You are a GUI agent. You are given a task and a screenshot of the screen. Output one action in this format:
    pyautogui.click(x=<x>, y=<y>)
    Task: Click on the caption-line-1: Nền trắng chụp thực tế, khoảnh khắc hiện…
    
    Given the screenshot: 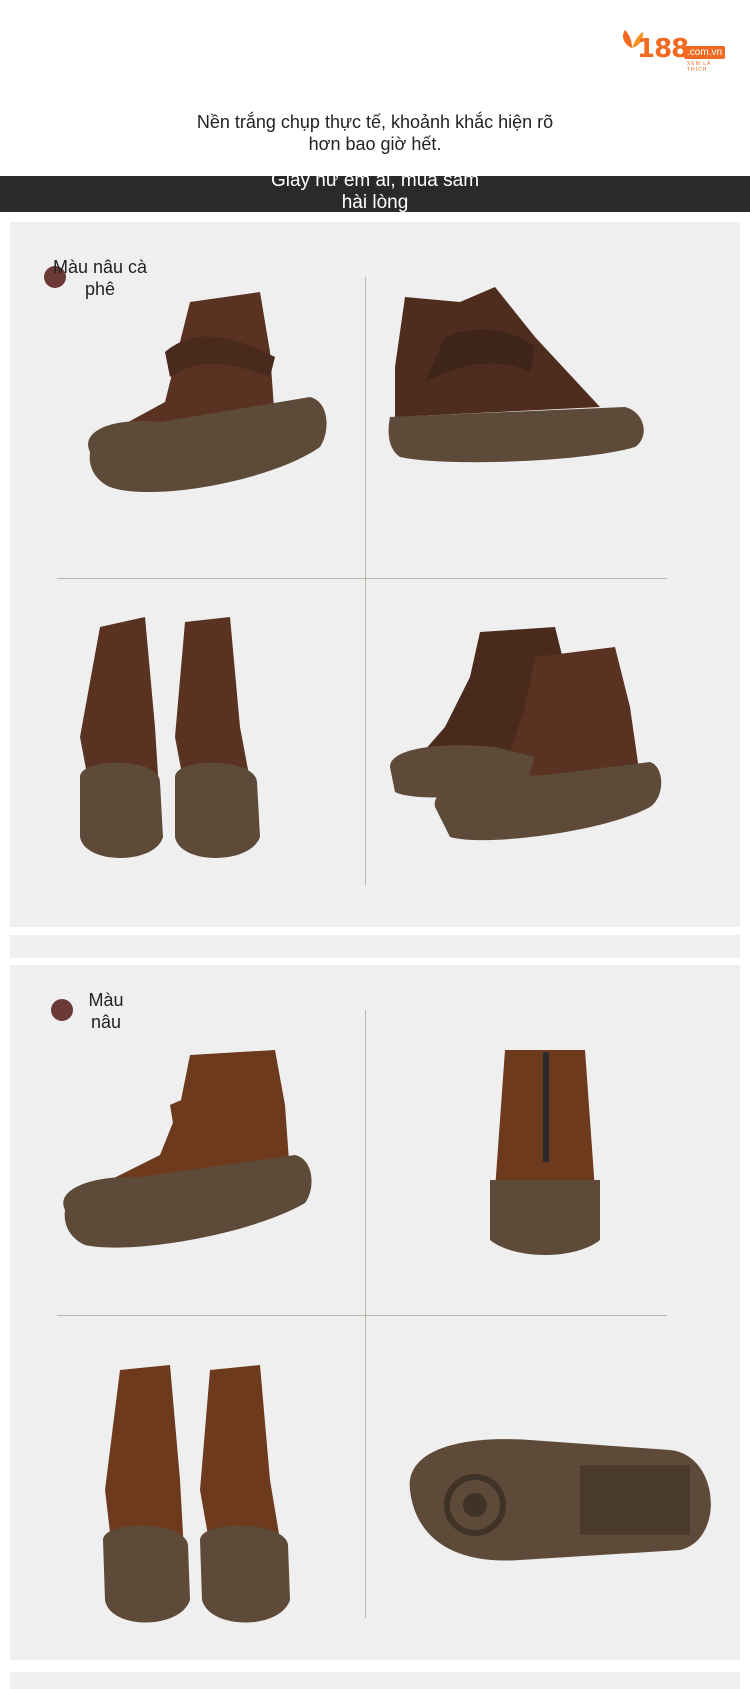 What is the action you would take?
    pyautogui.click(x=375, y=122)
    